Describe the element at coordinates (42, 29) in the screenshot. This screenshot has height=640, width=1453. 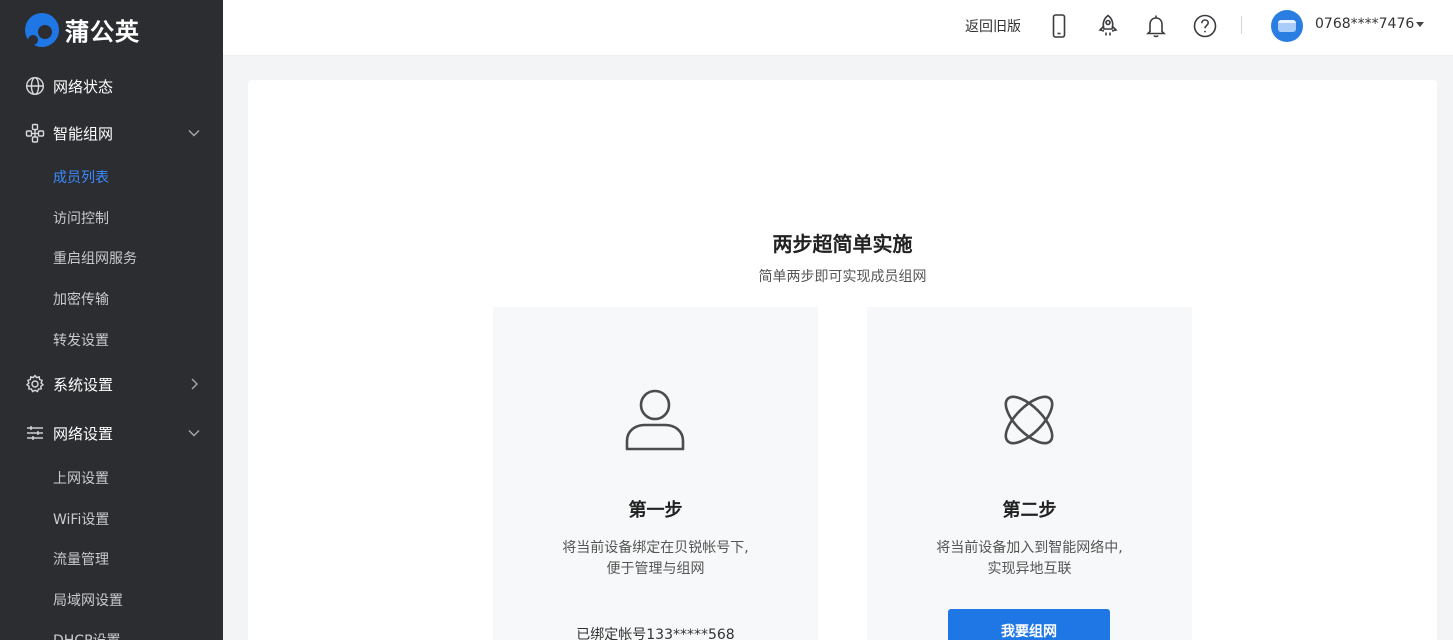
I see `dandelion-logo-icon` at that location.